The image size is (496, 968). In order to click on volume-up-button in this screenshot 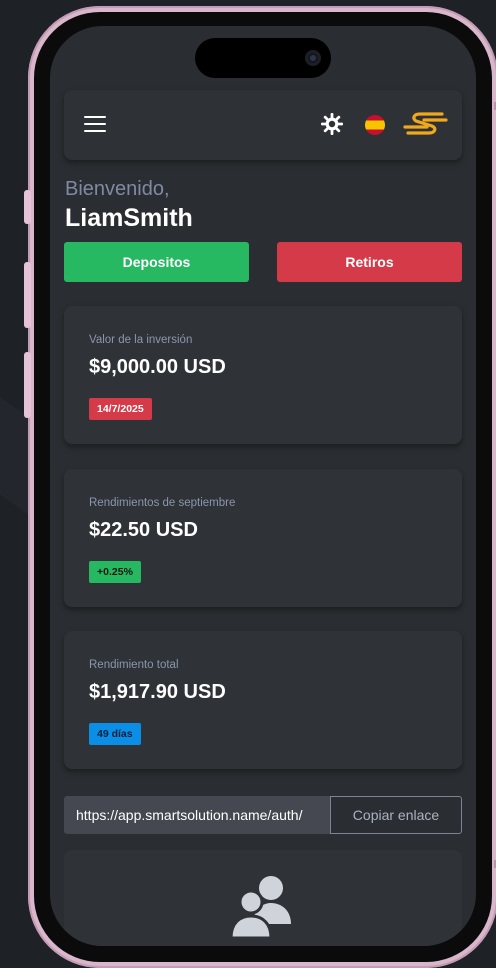, I will do `click(27, 295)`.